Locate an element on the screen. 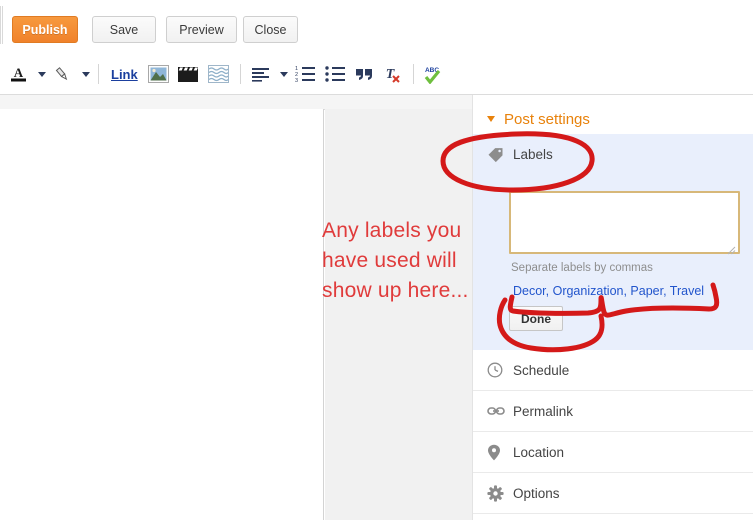  remove-formatting-icon: T is located at coordinates (393, 74).